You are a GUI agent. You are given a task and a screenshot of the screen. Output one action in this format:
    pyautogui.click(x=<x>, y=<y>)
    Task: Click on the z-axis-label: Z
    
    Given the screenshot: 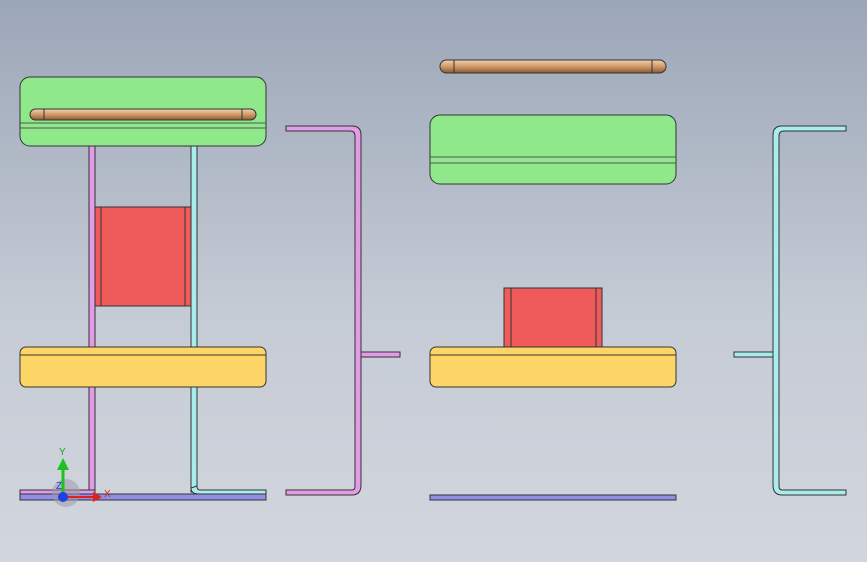 What is the action you would take?
    pyautogui.click(x=59, y=486)
    